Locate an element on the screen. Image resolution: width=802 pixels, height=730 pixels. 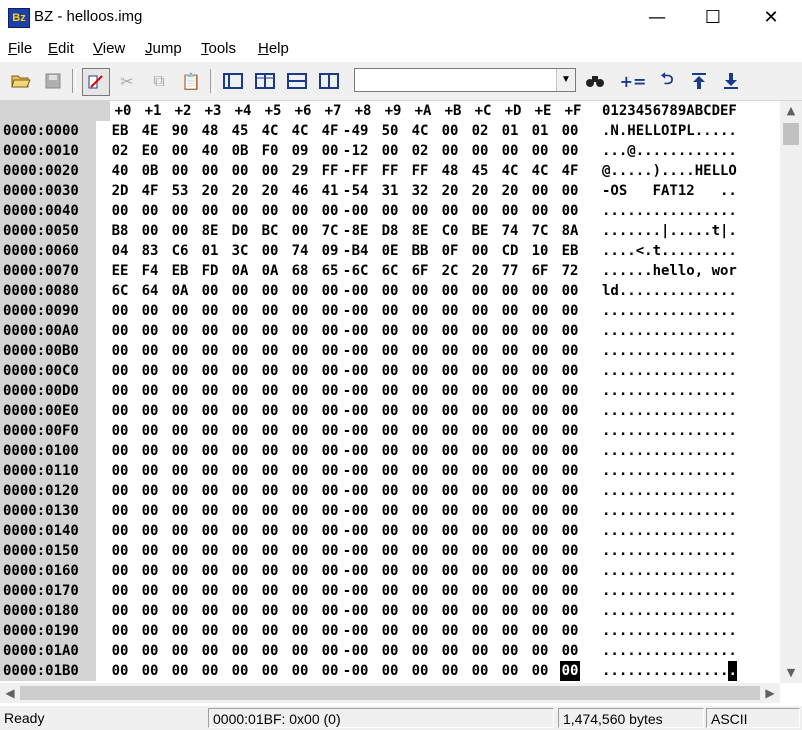
hex-byte: E0 is located at coordinates (150, 151).